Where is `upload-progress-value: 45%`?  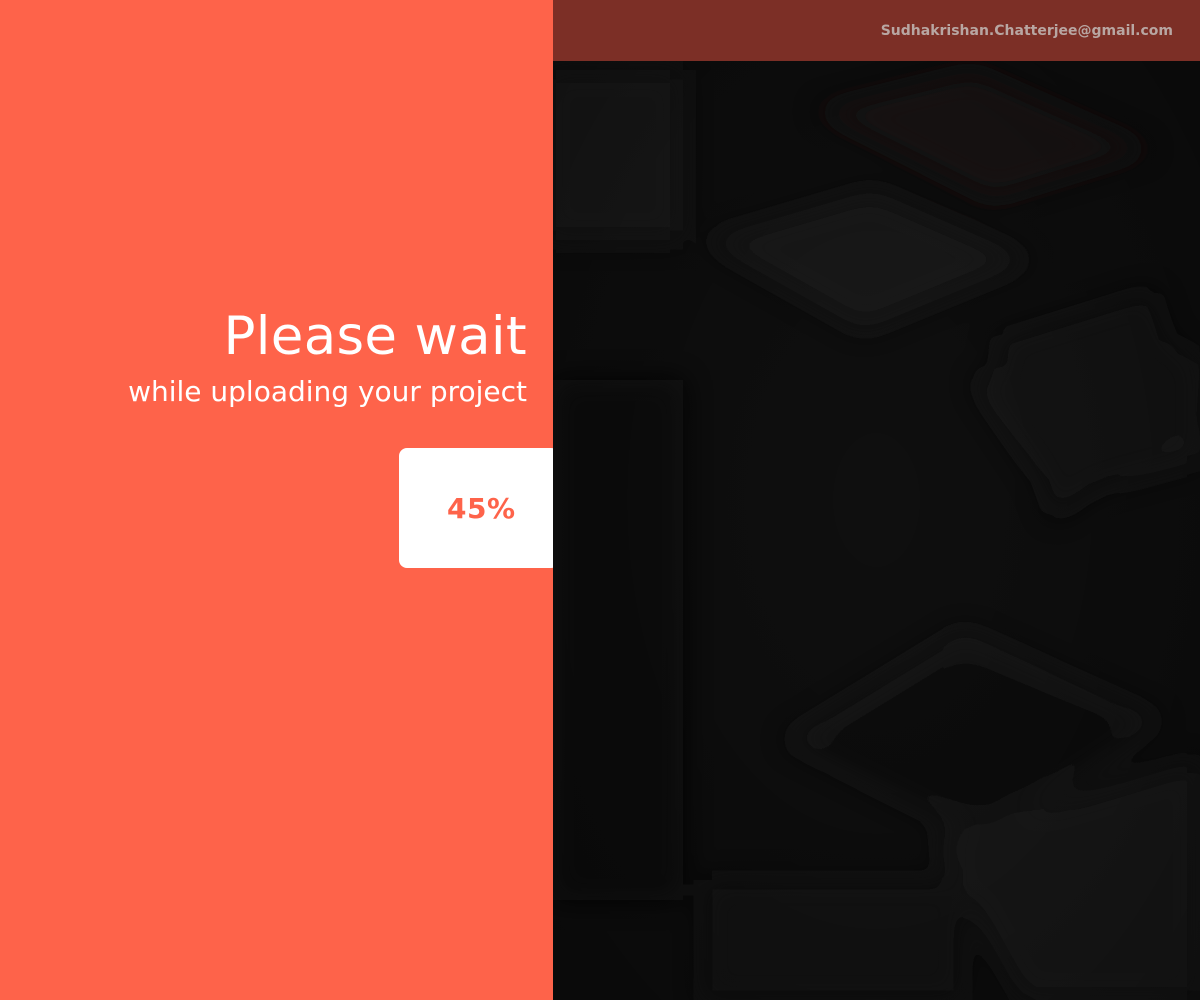 upload-progress-value: 45% is located at coordinates (481, 508).